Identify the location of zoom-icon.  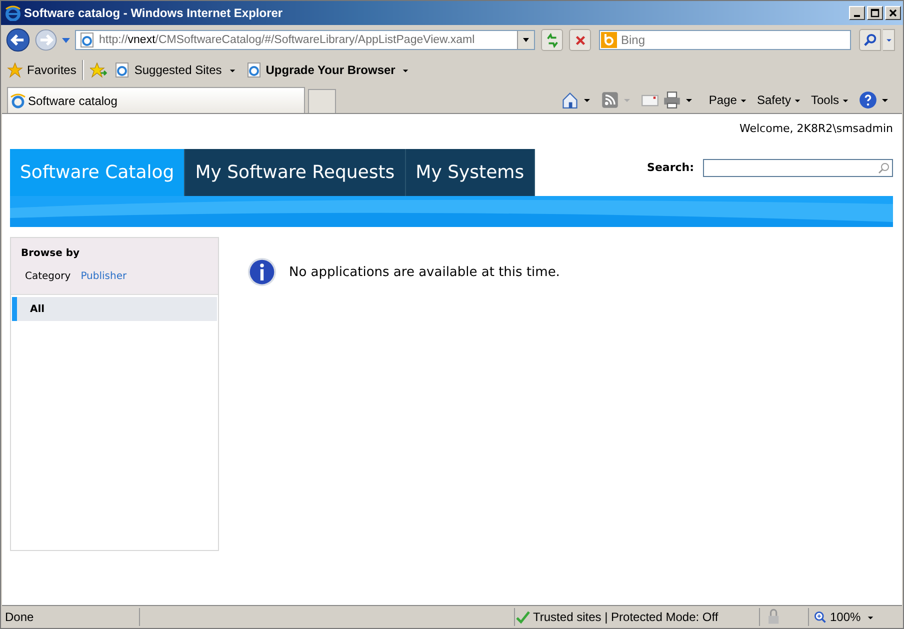
(820, 617).